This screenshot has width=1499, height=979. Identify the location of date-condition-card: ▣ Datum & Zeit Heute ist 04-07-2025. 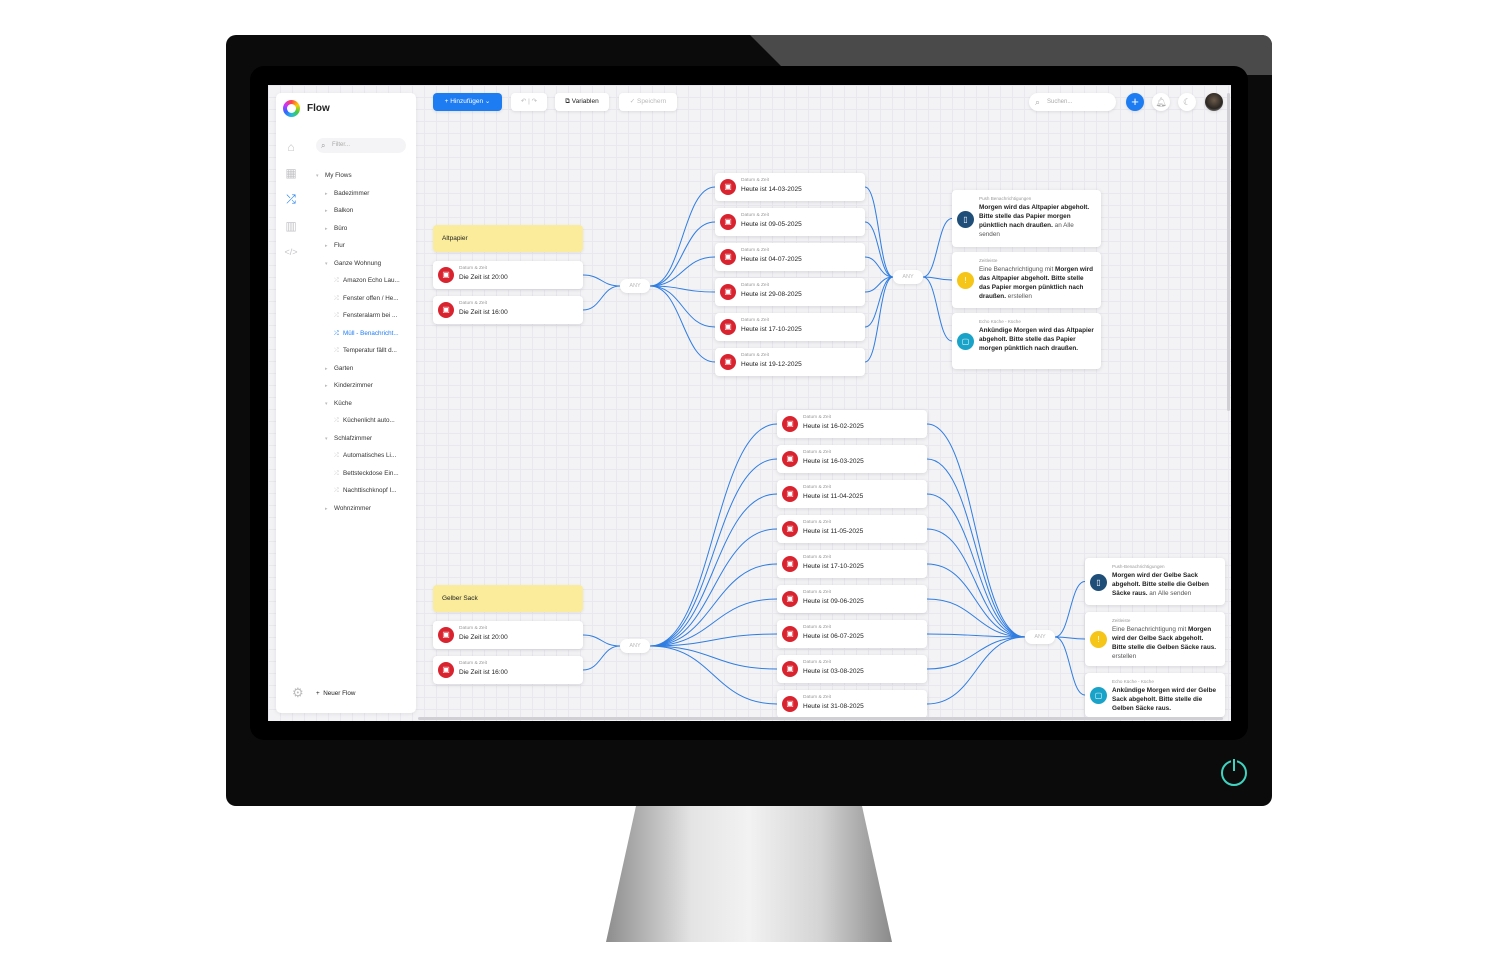
(790, 257).